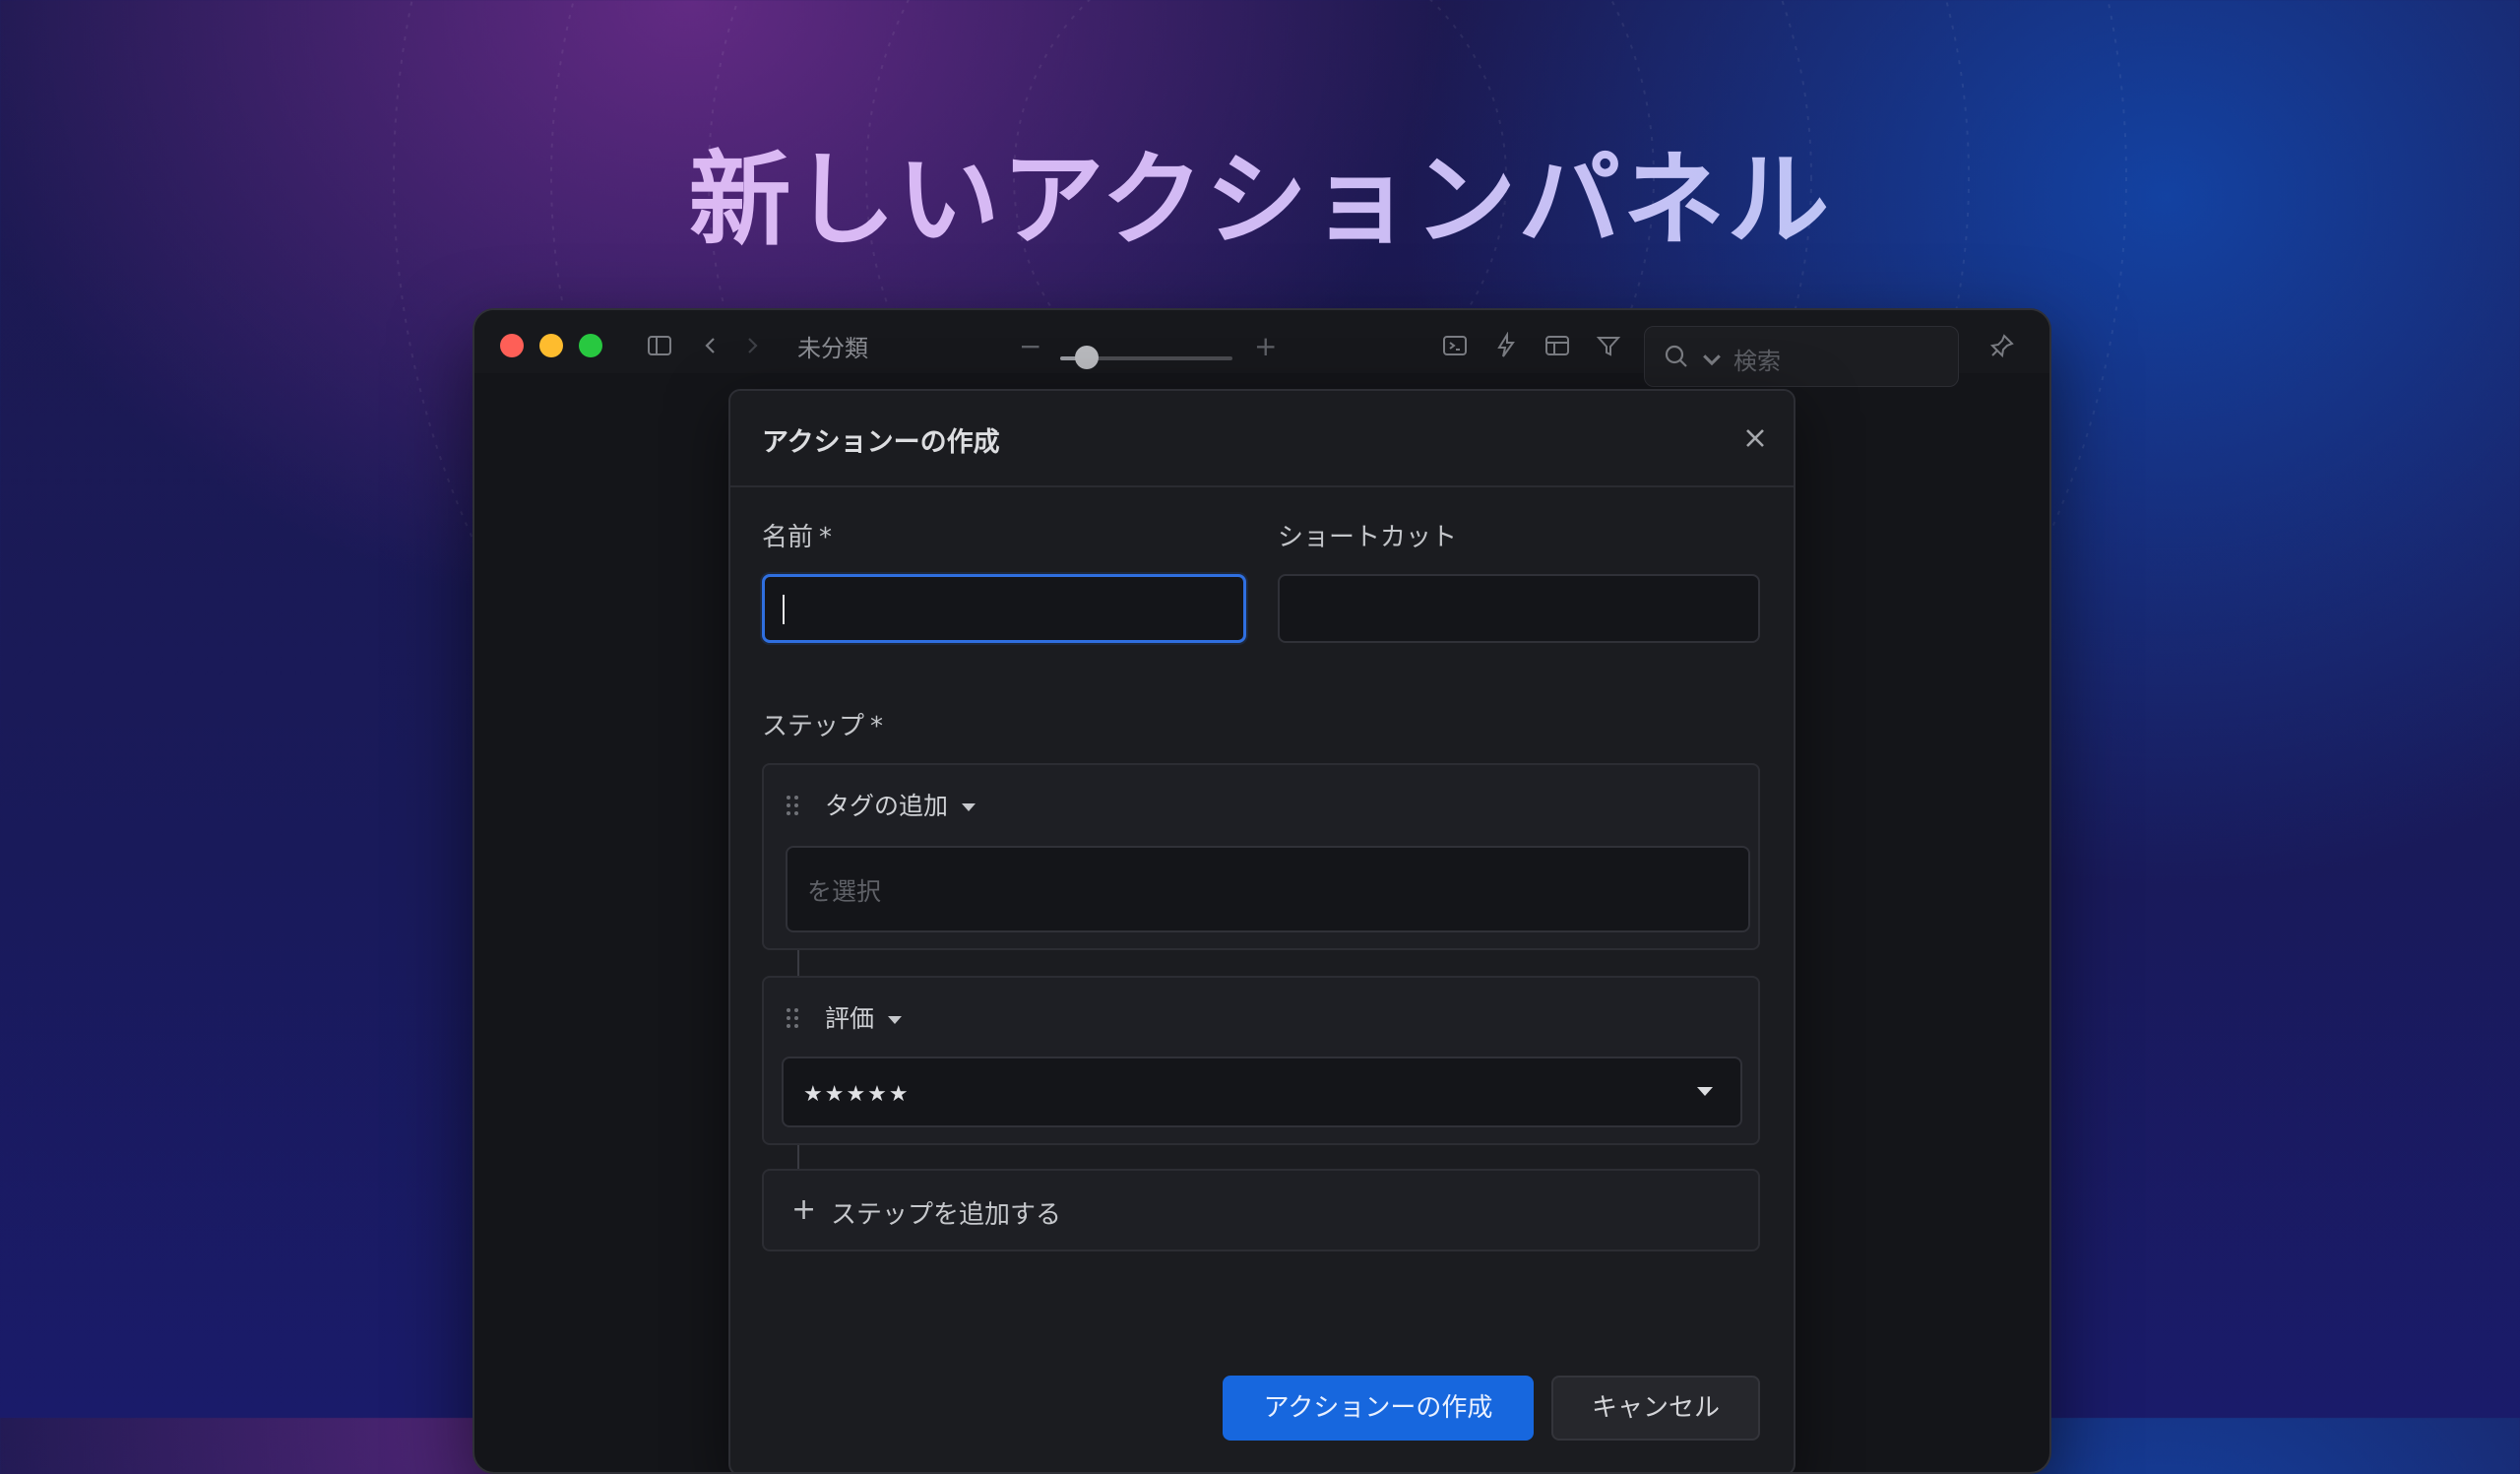 The width and height of the screenshot is (2520, 1474). I want to click on step-card-add-tag: タグの追加 を選択, so click(1261, 857).